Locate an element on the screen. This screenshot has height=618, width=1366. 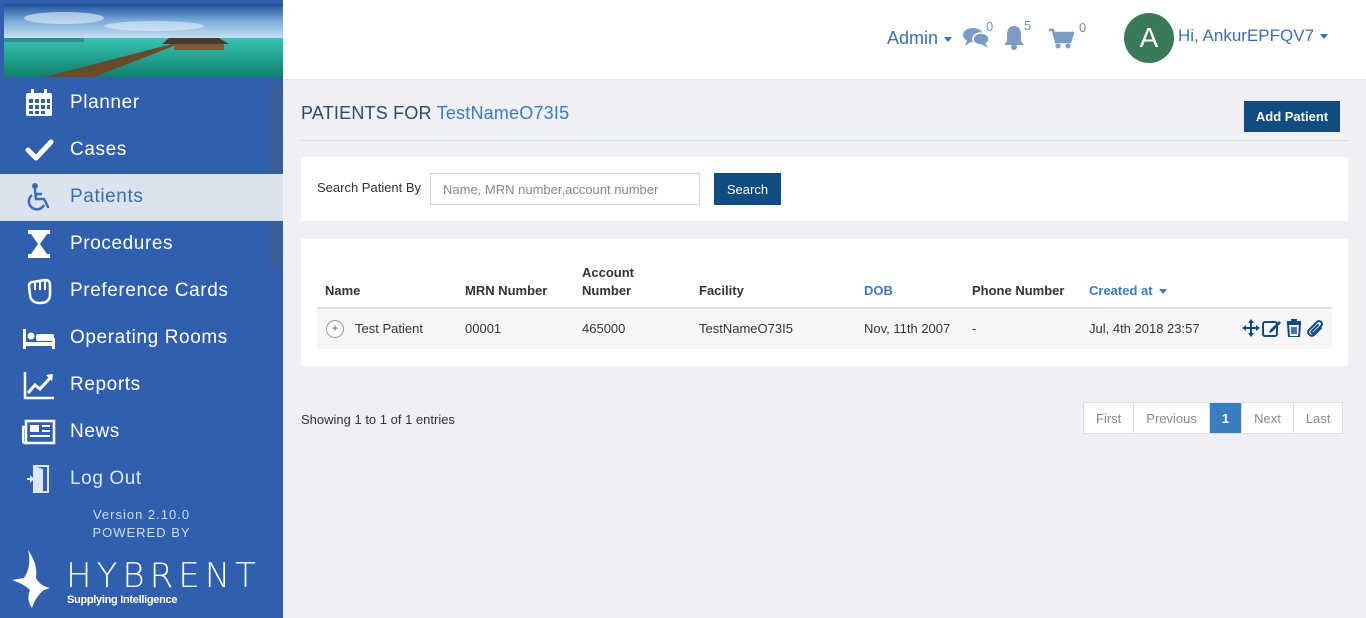
search-input is located at coordinates (565, 189).